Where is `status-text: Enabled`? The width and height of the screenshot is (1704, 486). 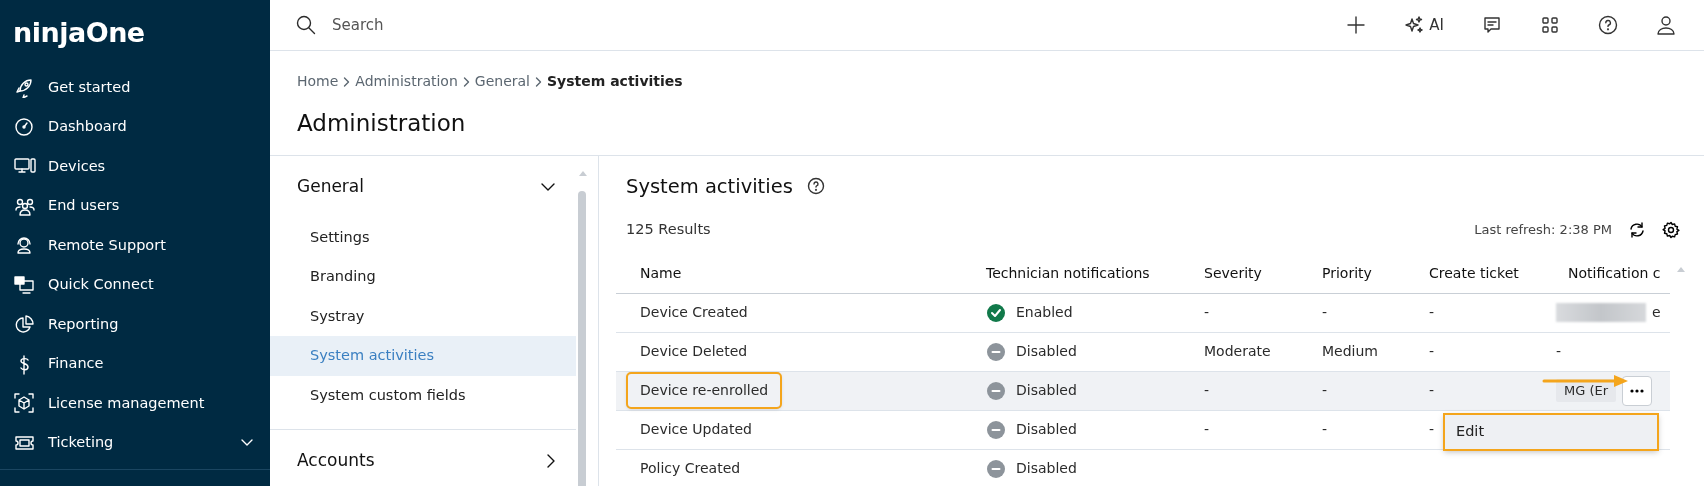 status-text: Enabled is located at coordinates (1044, 313).